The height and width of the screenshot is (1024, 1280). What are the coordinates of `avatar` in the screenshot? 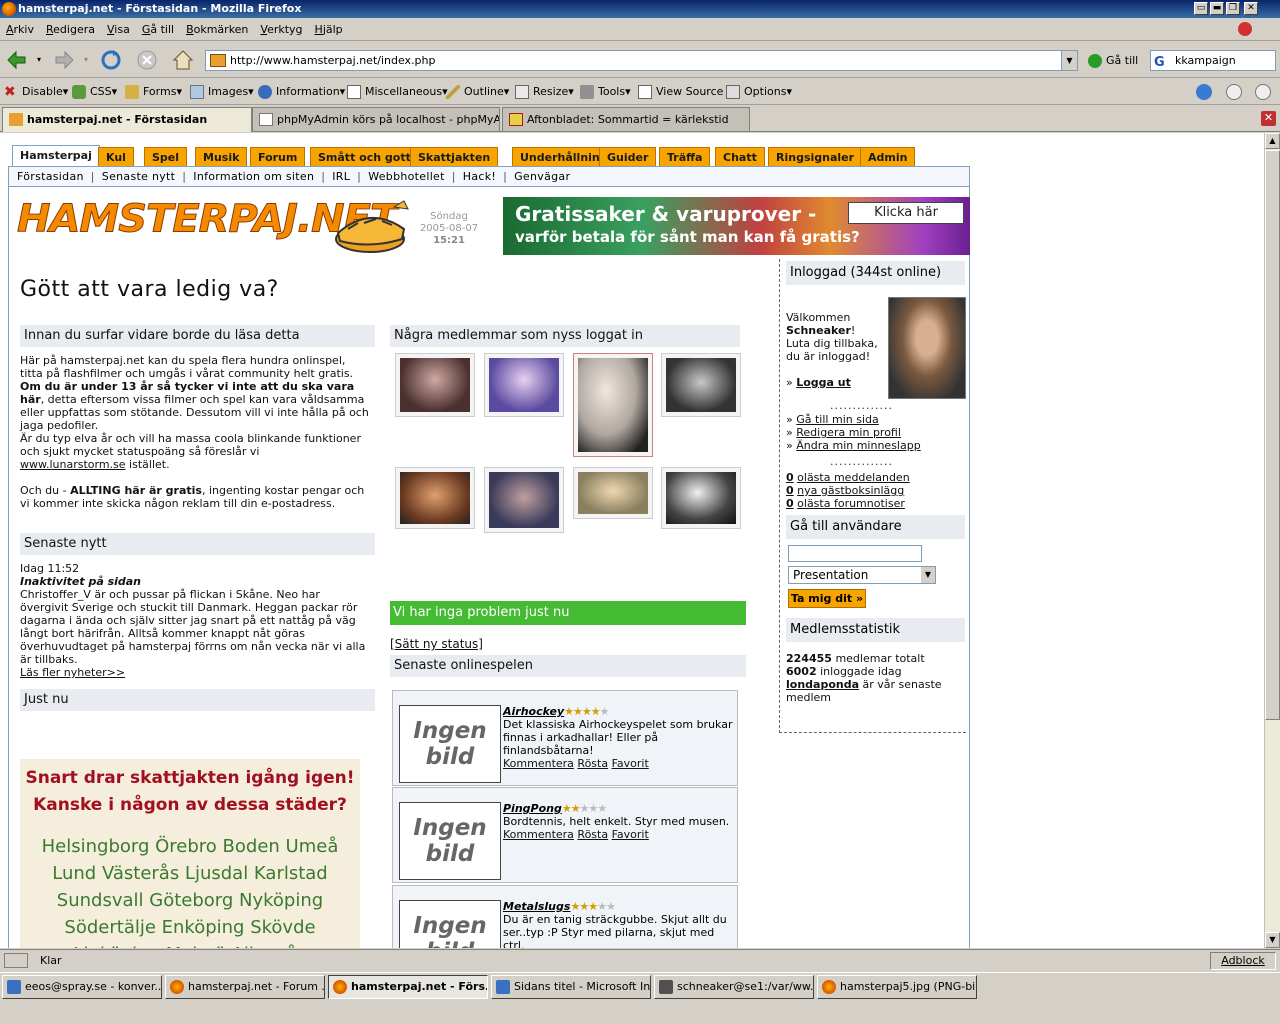 It's located at (927, 348).